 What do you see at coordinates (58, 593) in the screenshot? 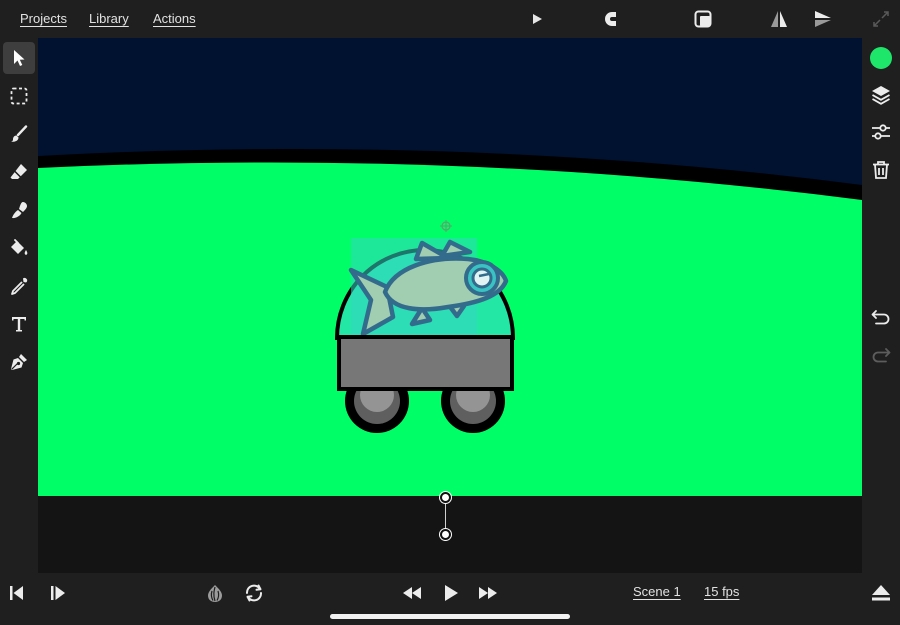
I see `next-frame-icon` at bounding box center [58, 593].